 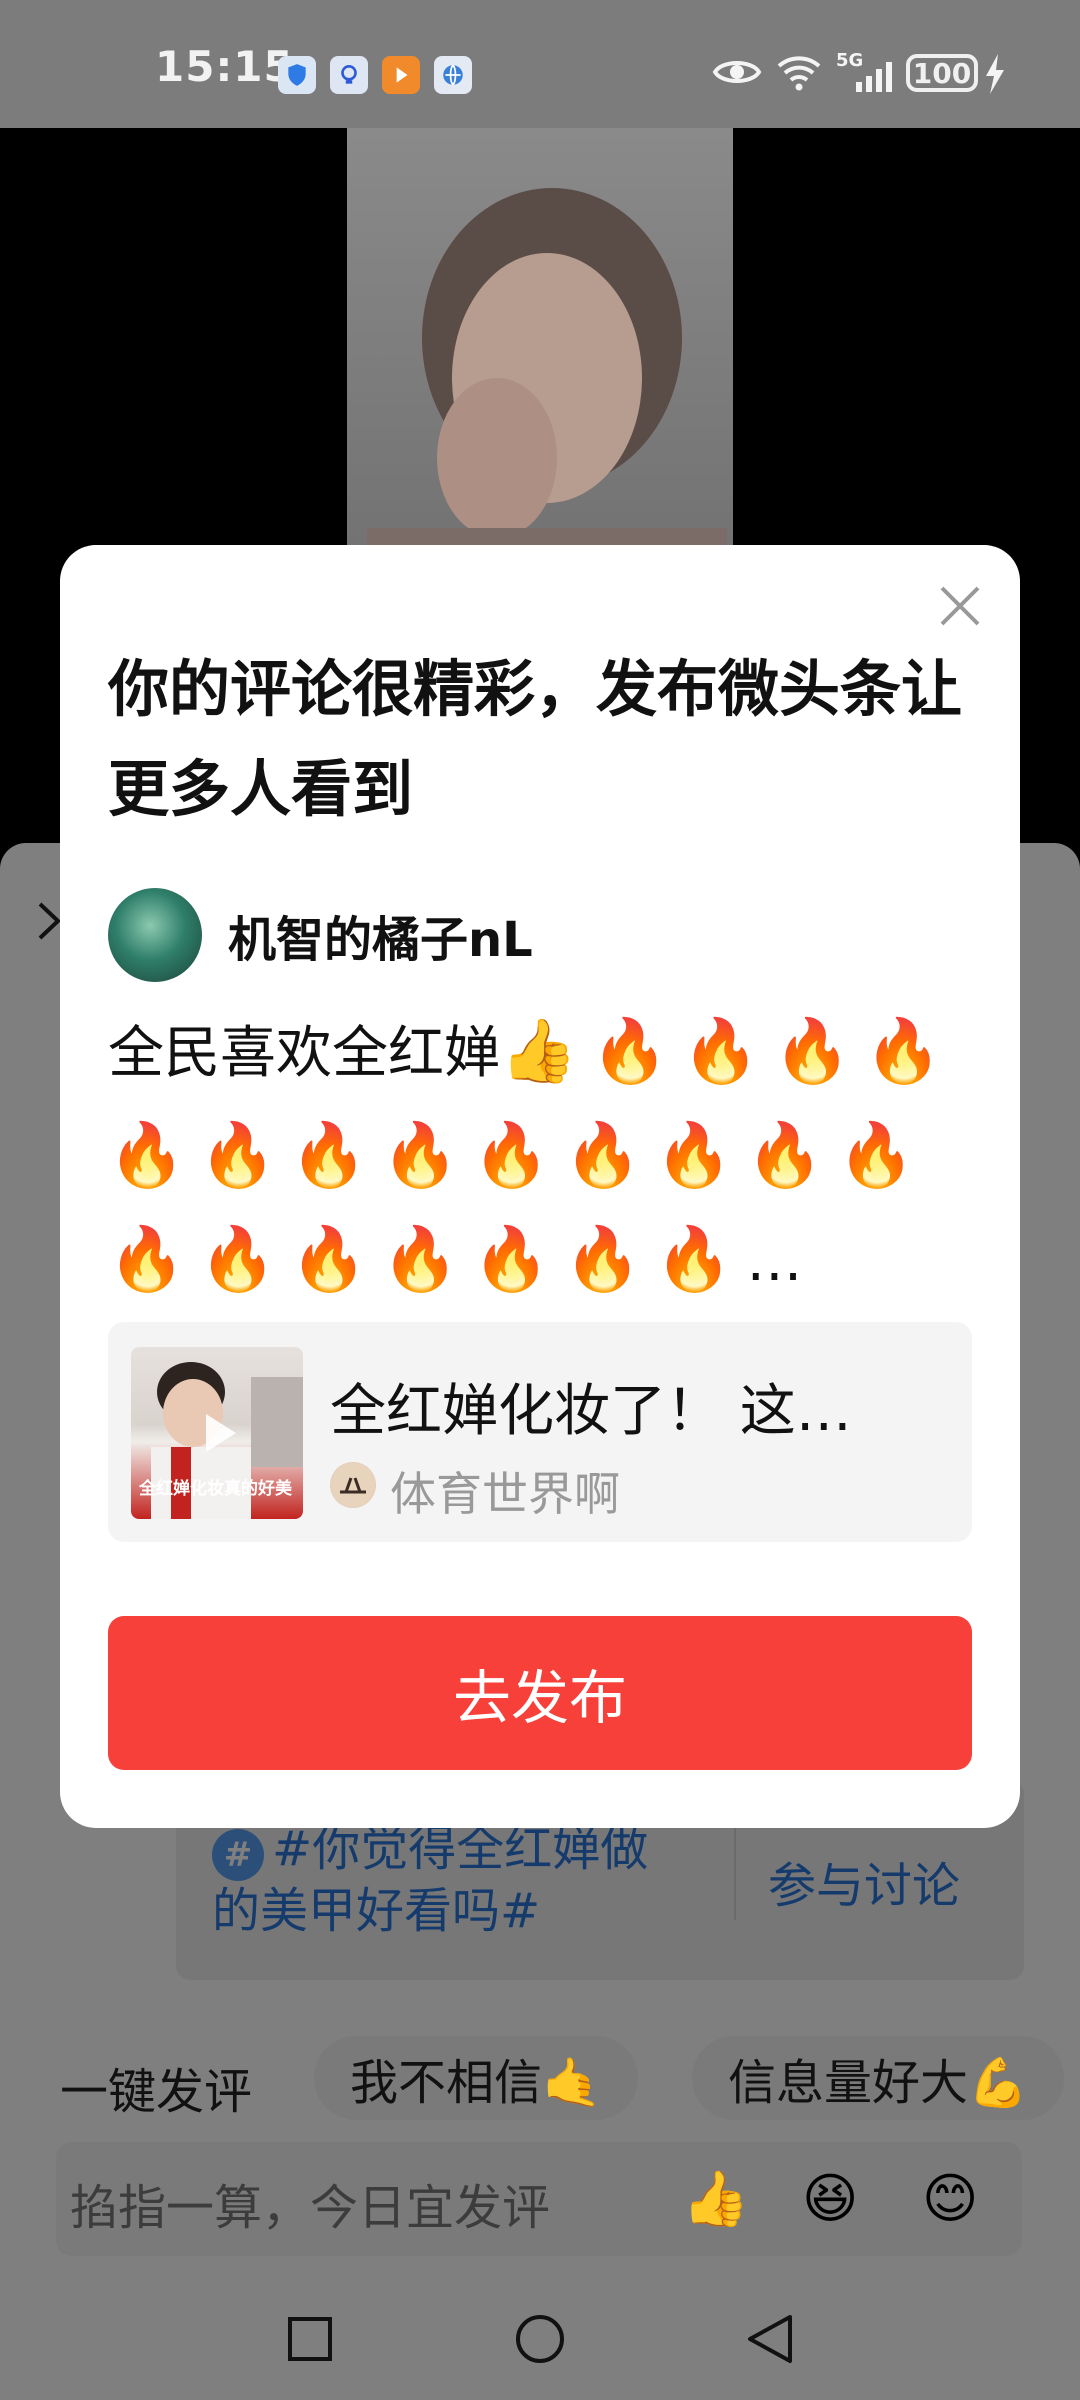 What do you see at coordinates (770, 2341) in the screenshot?
I see `back-icon` at bounding box center [770, 2341].